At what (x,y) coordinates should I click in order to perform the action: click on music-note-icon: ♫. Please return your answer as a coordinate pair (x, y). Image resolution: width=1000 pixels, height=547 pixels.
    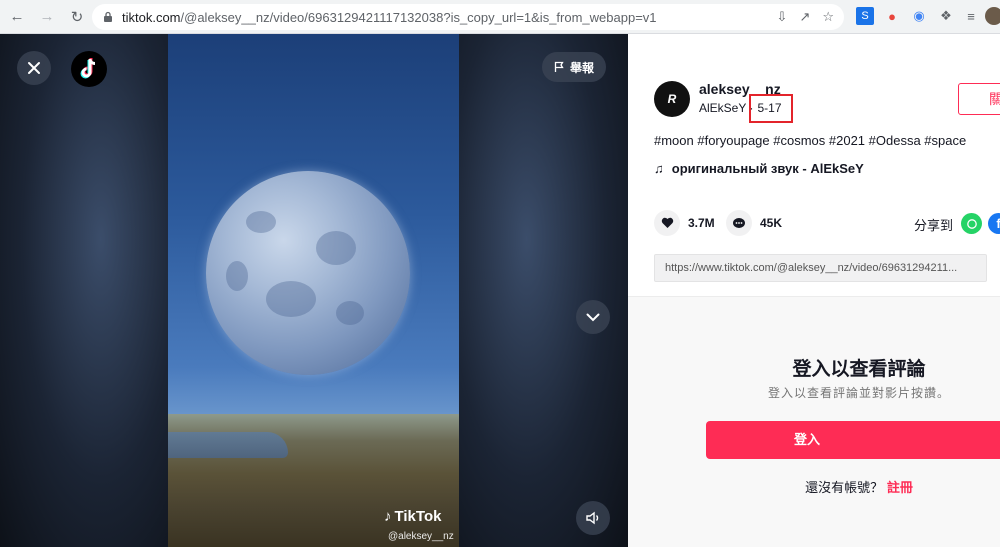
    Looking at the image, I should click on (659, 168).